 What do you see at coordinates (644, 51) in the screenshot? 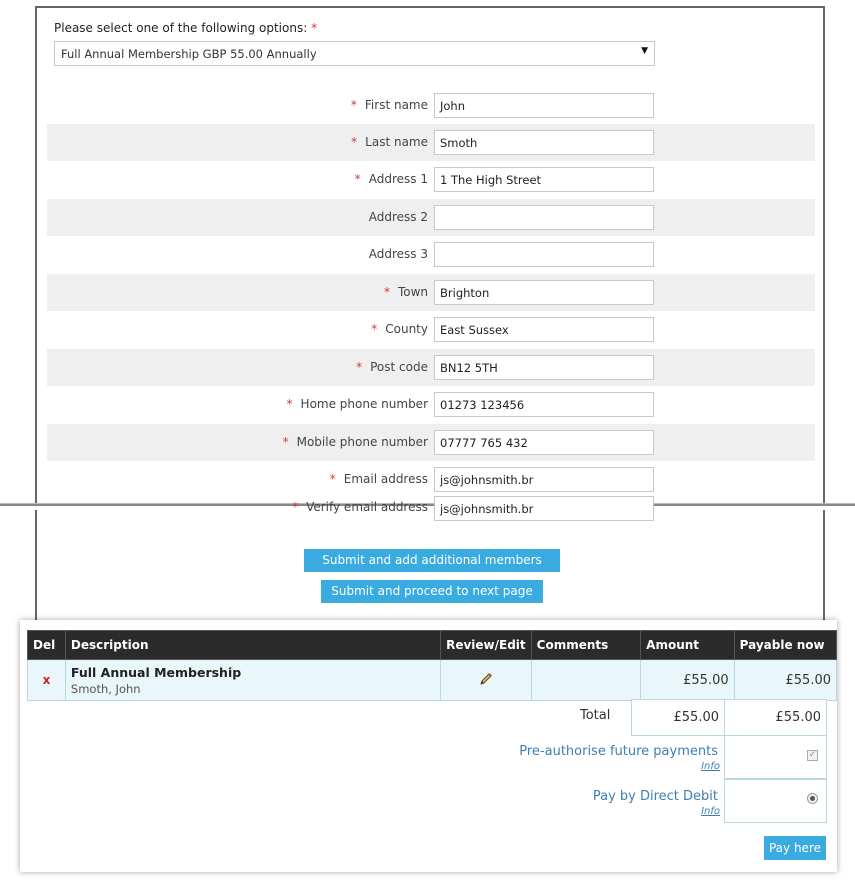
I see `dropdown-arrow-icon: ▼` at bounding box center [644, 51].